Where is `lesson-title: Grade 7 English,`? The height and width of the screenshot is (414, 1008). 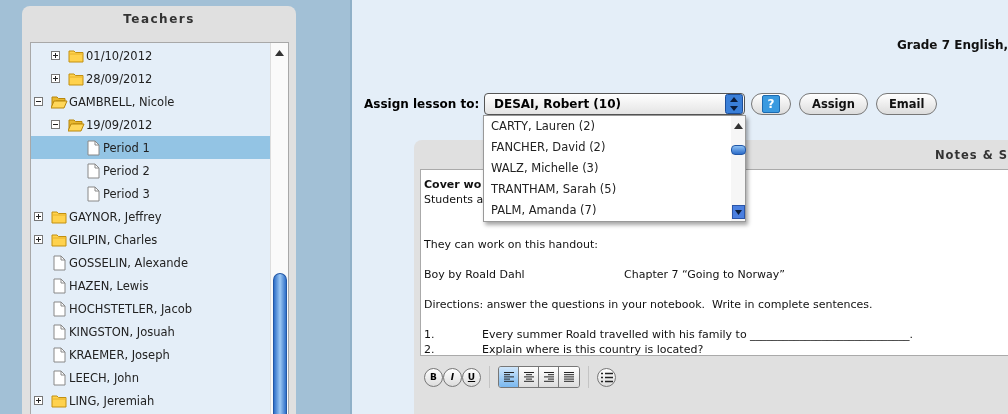
lesson-title: Grade 7 English, is located at coordinates (952, 46).